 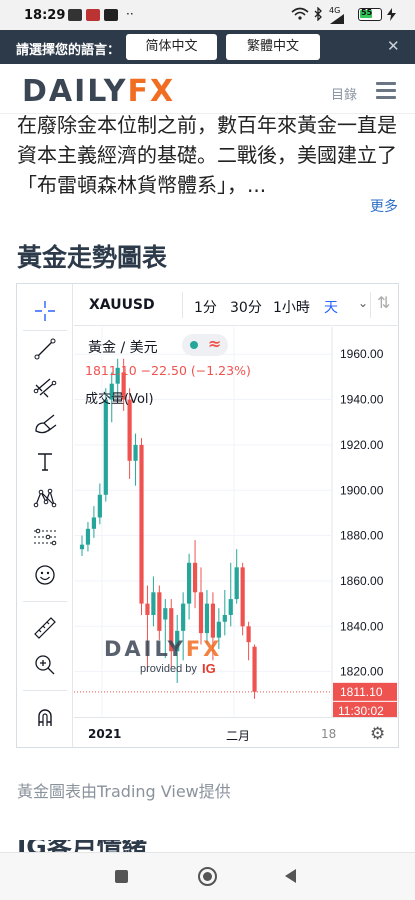 I want to click on watermark-ig: IG, so click(x=209, y=668).